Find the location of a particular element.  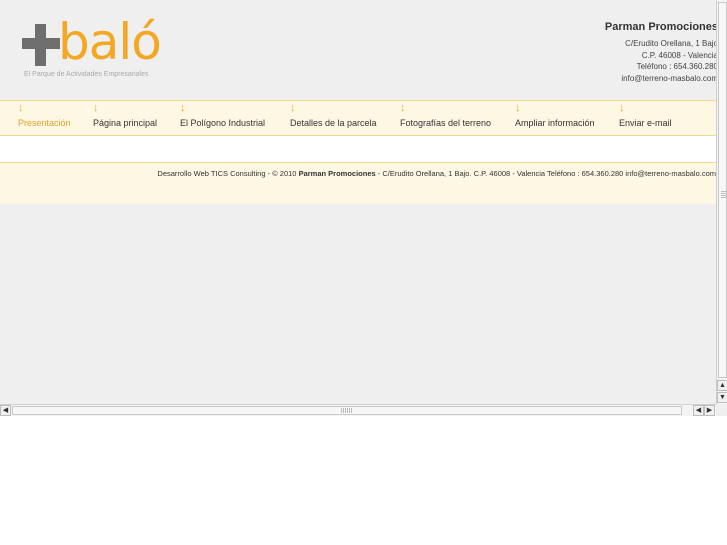

contact-address: C/Erudito Orellana, 1 Bajo is located at coordinates (671, 43).